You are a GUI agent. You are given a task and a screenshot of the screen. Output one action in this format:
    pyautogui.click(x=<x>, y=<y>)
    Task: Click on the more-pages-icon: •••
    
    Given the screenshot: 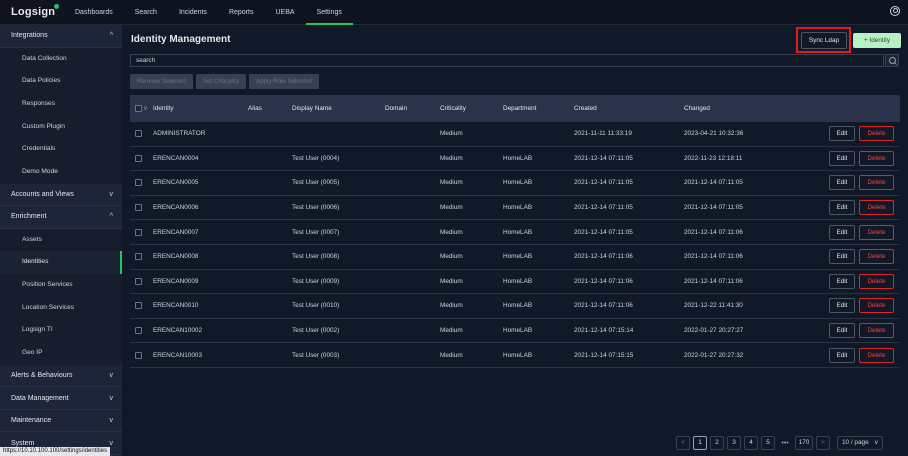 What is the action you would take?
    pyautogui.click(x=785, y=443)
    